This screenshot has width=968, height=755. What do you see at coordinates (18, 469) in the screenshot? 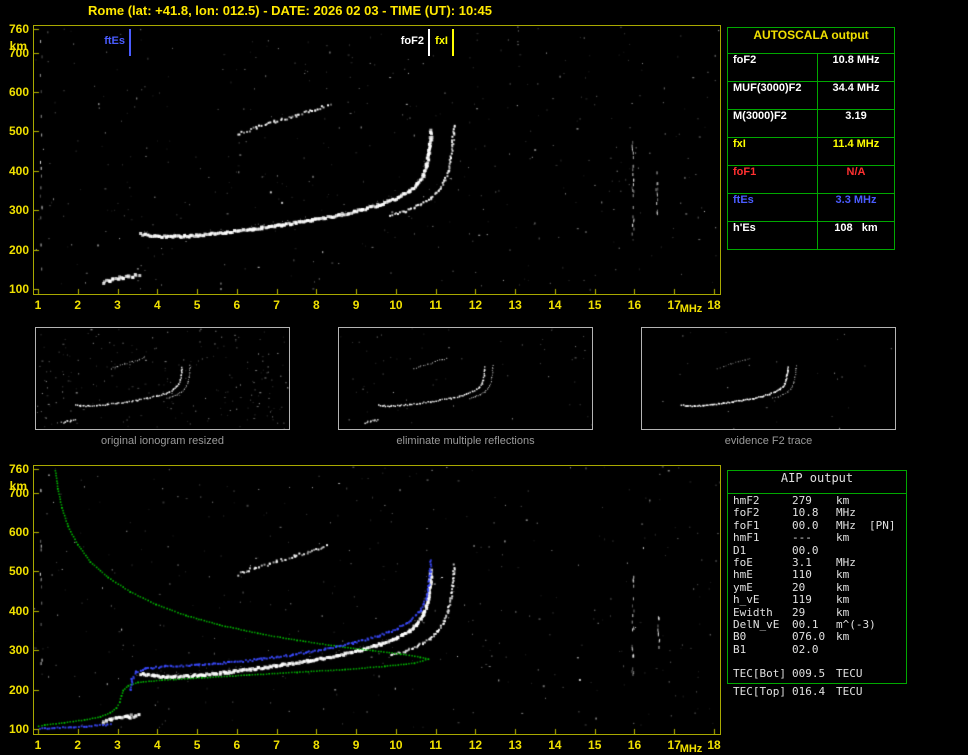
I see `y-tick-label: 760` at bounding box center [18, 469].